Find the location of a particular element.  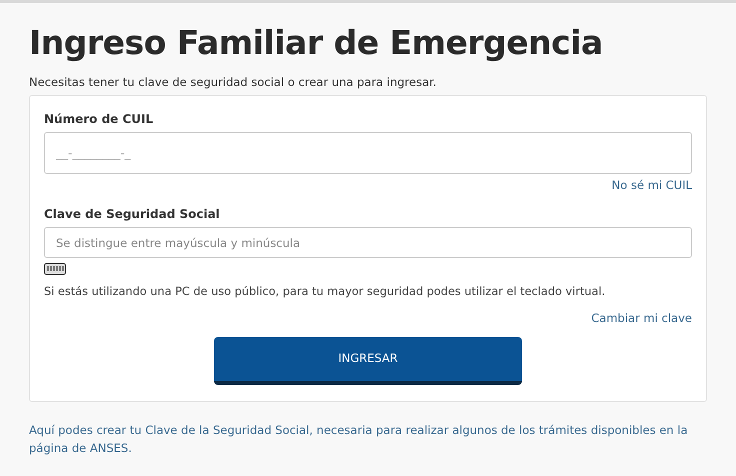

change-password-link: Cambiar mi clave is located at coordinates (641, 318).